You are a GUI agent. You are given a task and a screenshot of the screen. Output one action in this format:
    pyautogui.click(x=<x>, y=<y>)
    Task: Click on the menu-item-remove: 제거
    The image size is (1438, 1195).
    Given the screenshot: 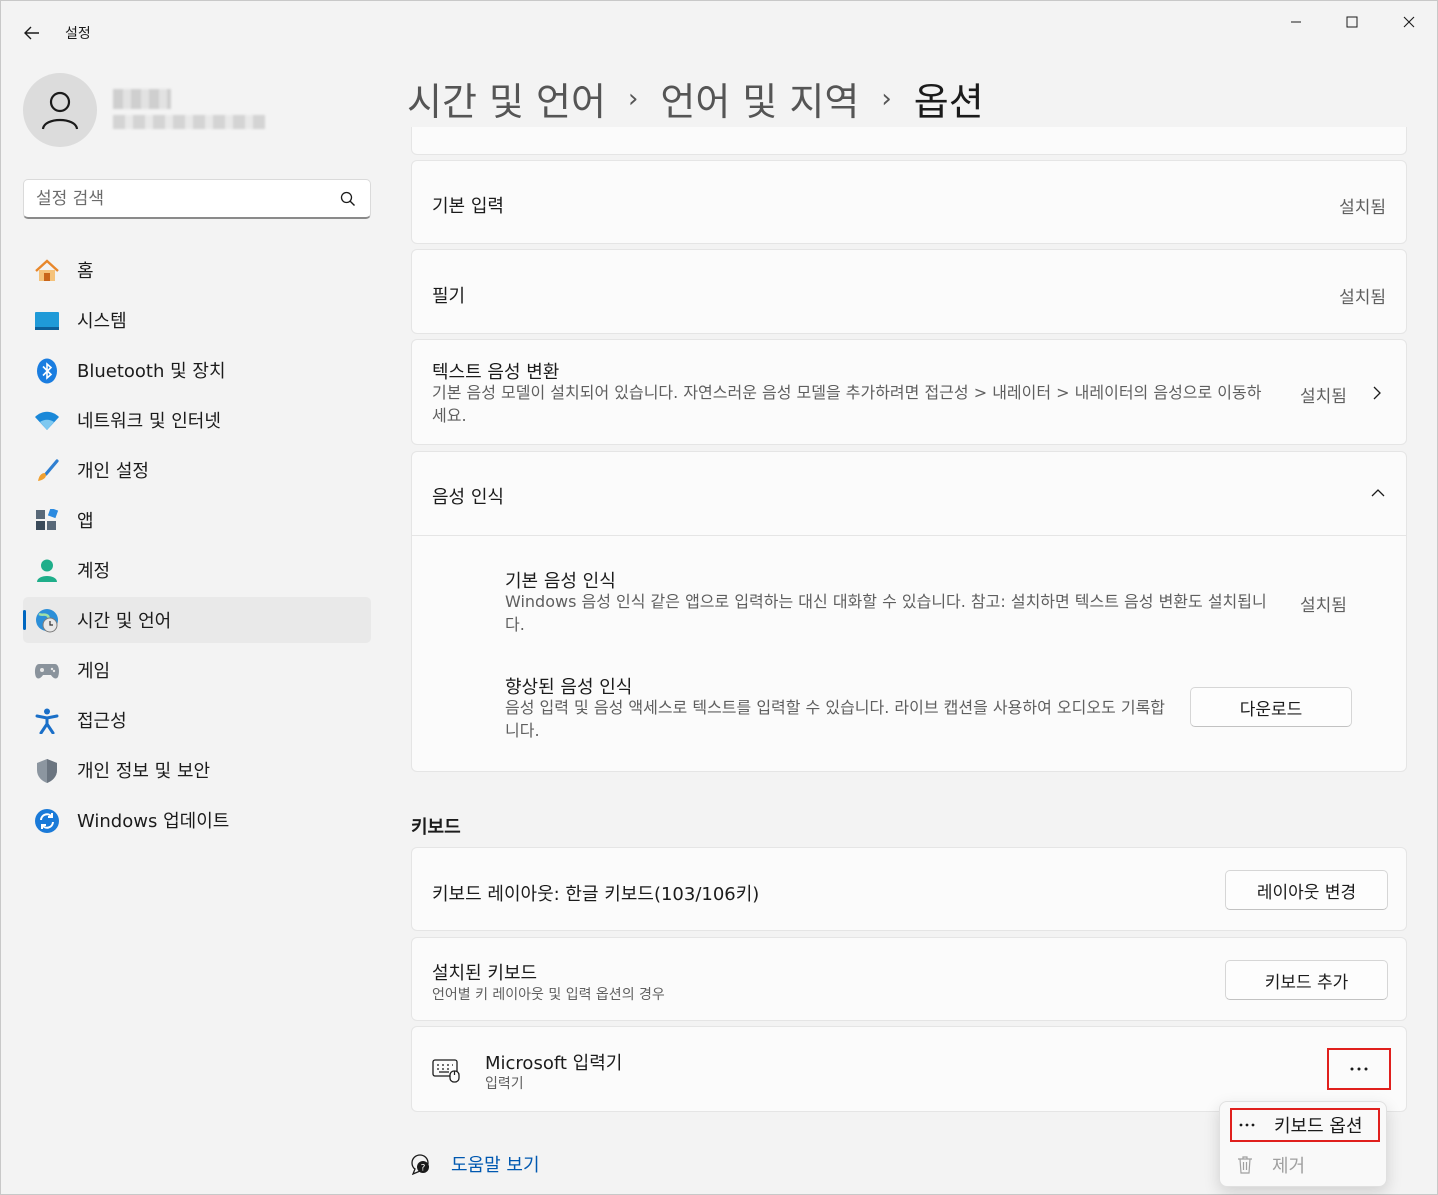 What is the action you would take?
    pyautogui.click(x=1305, y=1165)
    